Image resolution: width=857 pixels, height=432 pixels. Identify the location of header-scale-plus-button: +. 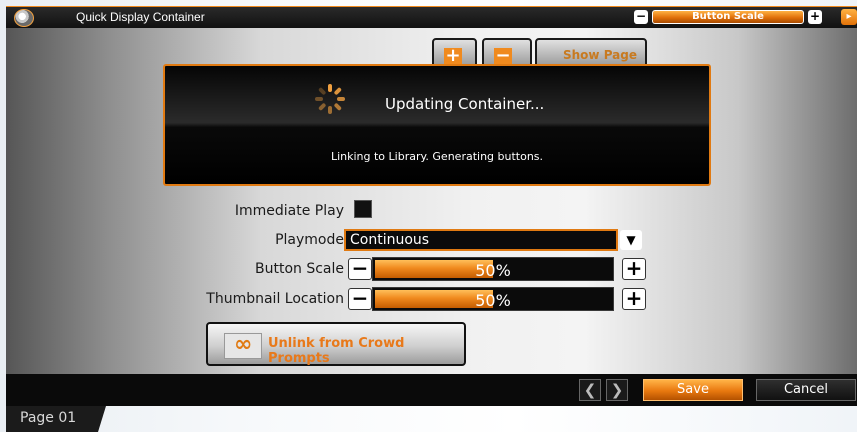
(815, 17).